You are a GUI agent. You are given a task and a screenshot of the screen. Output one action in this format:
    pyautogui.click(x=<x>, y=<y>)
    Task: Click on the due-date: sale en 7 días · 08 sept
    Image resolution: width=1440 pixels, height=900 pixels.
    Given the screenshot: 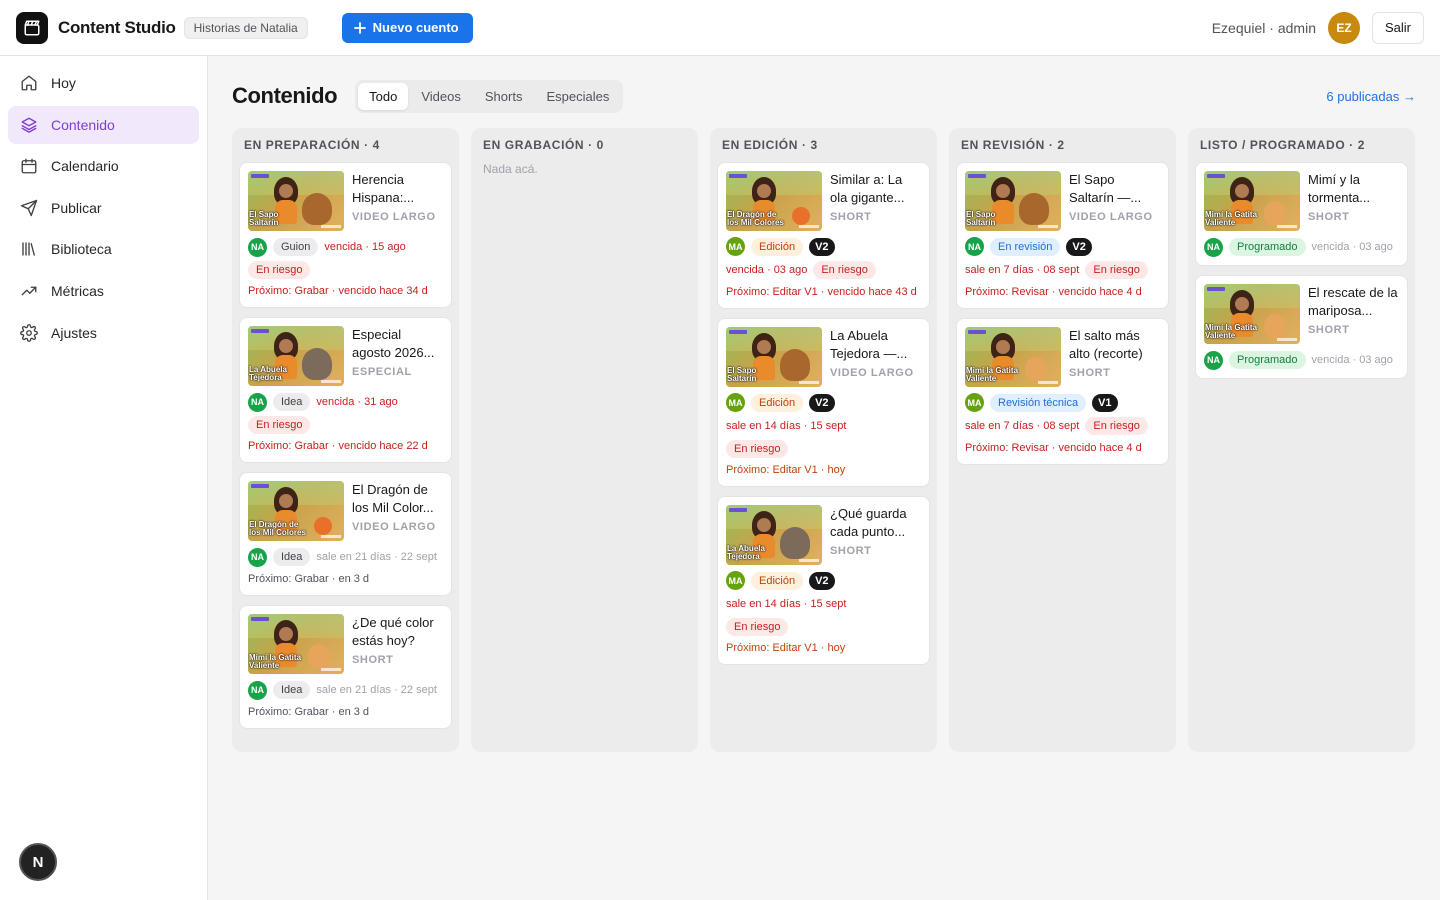 What is the action you would take?
    pyautogui.click(x=1022, y=426)
    